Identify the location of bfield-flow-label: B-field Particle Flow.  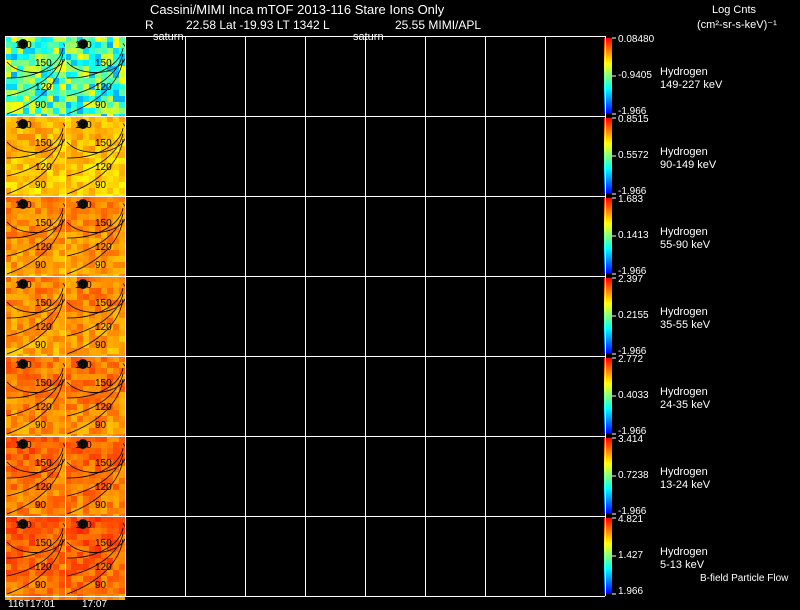
(744, 578).